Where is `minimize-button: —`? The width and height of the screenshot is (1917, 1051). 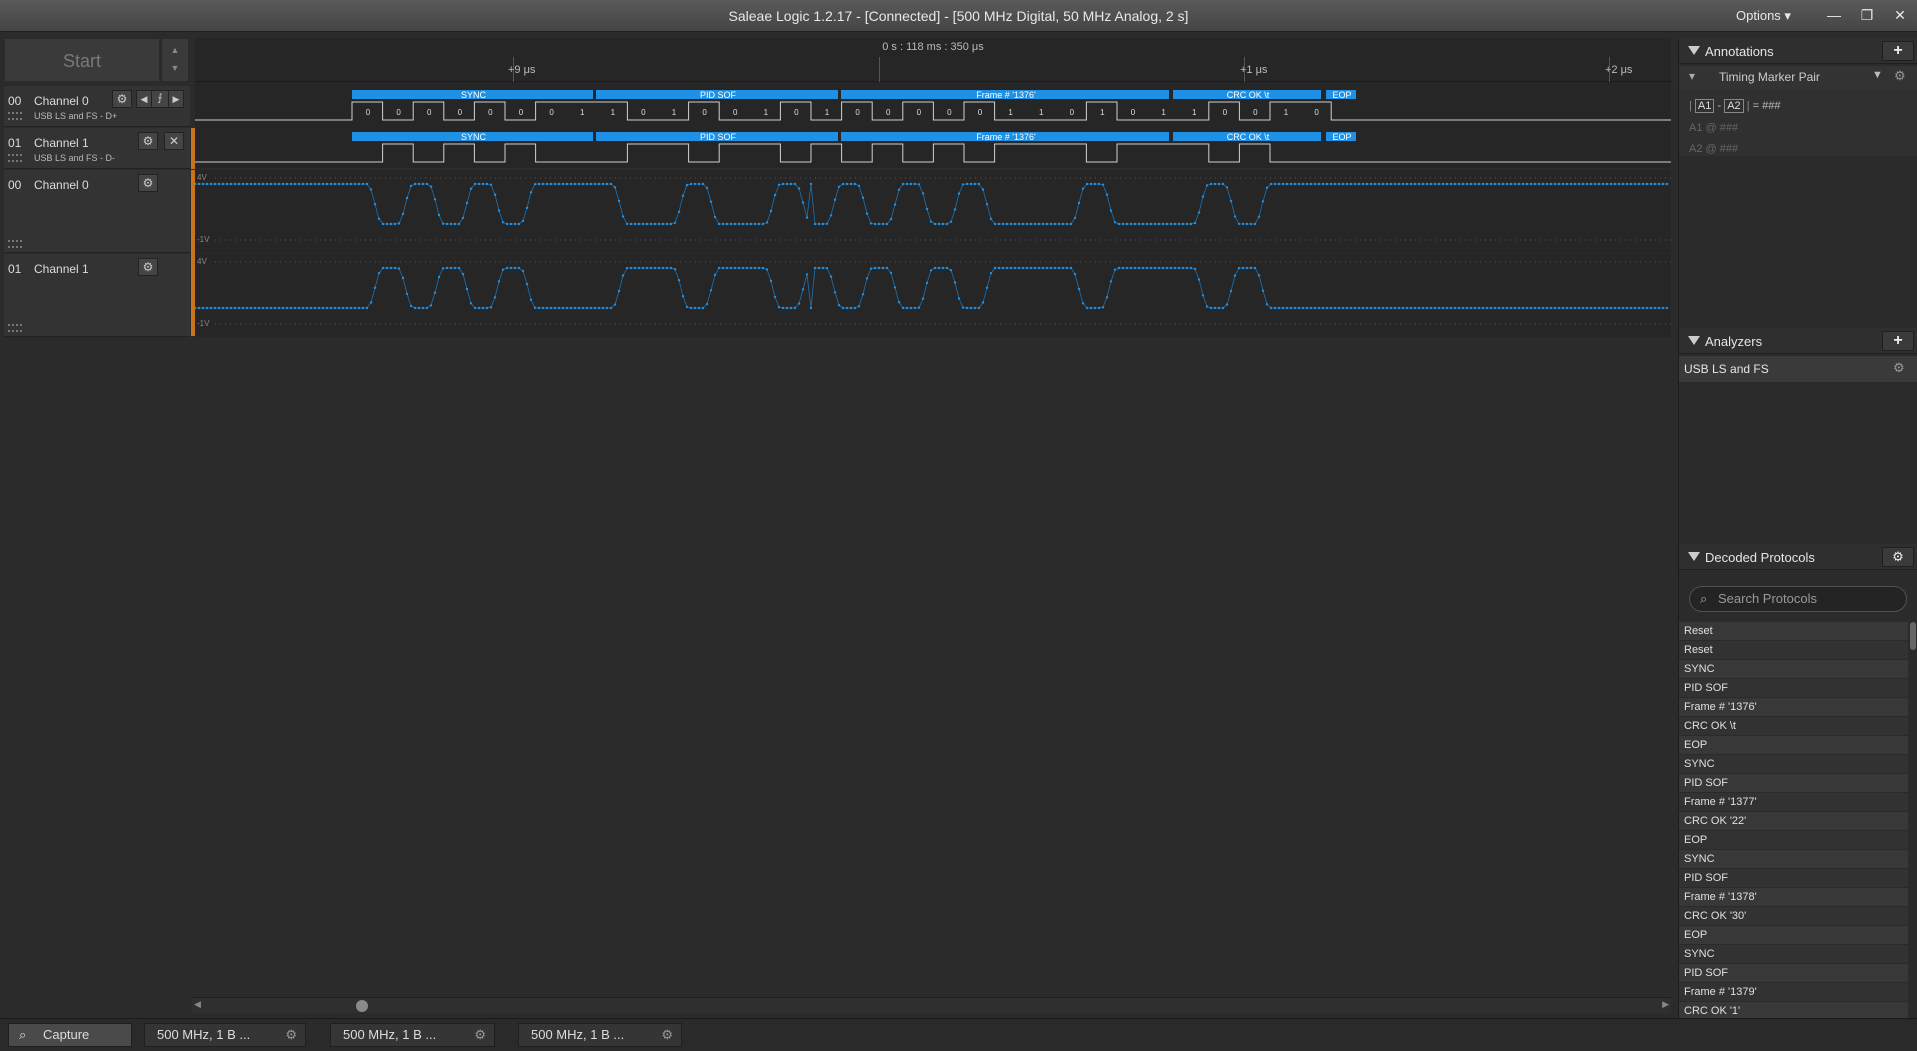 minimize-button: — is located at coordinates (1834, 15).